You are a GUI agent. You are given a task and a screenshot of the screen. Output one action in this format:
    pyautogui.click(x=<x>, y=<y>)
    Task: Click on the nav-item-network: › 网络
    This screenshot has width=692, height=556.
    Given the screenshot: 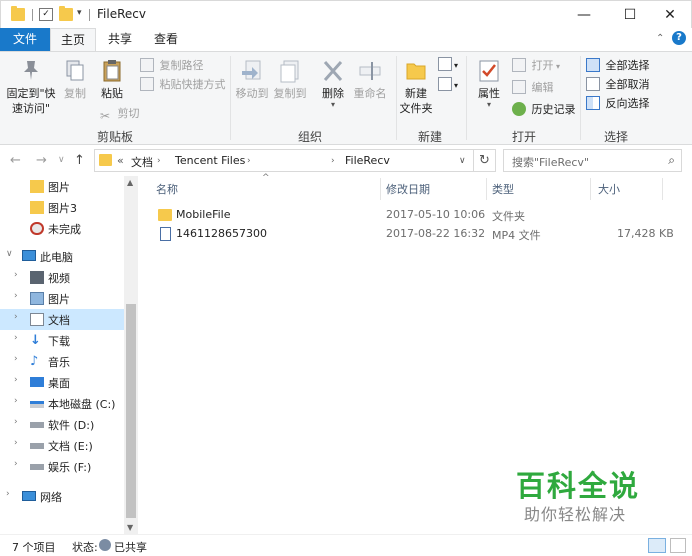 What is the action you would take?
    pyautogui.click(x=62, y=496)
    